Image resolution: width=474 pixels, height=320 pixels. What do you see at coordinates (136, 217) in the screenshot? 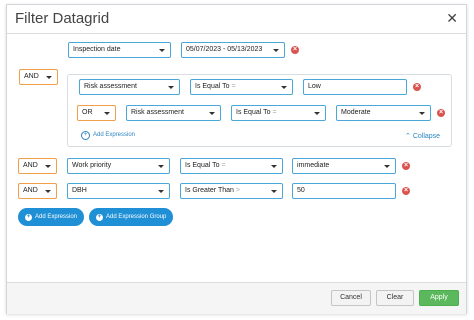
I see `add-expression-group-label: Add Expression Group` at bounding box center [136, 217].